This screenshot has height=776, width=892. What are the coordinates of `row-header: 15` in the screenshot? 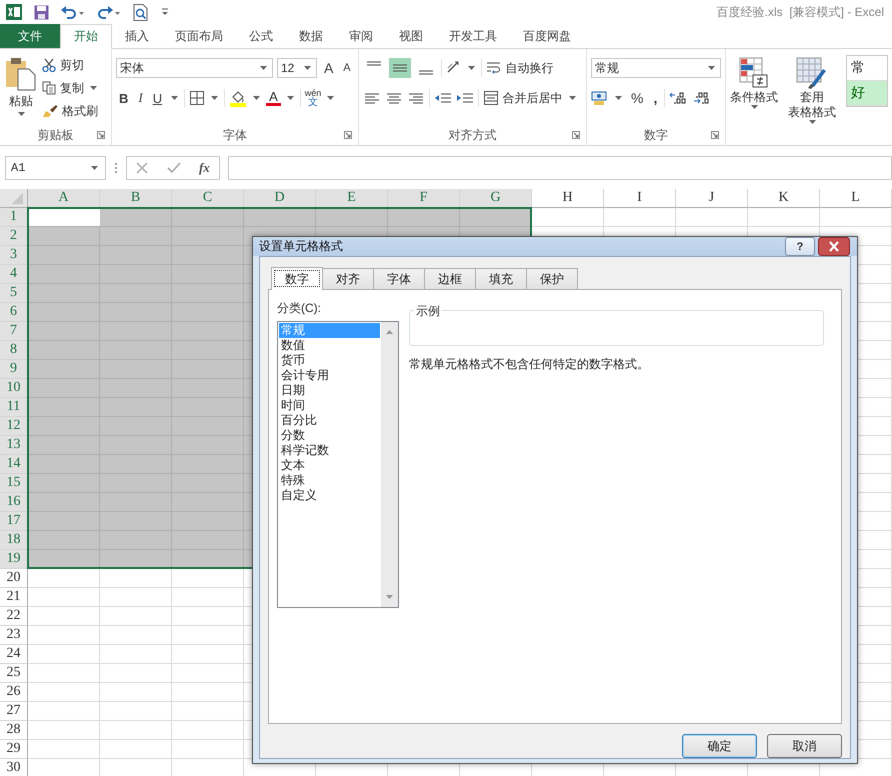 It's located at (14, 483).